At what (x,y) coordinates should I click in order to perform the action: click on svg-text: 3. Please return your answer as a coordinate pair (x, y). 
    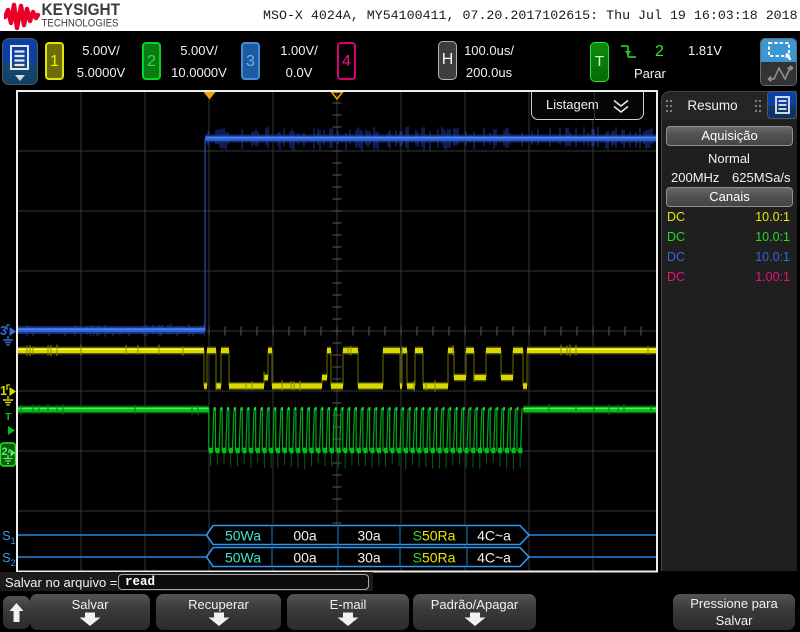
    Looking at the image, I should click on (3, 331).